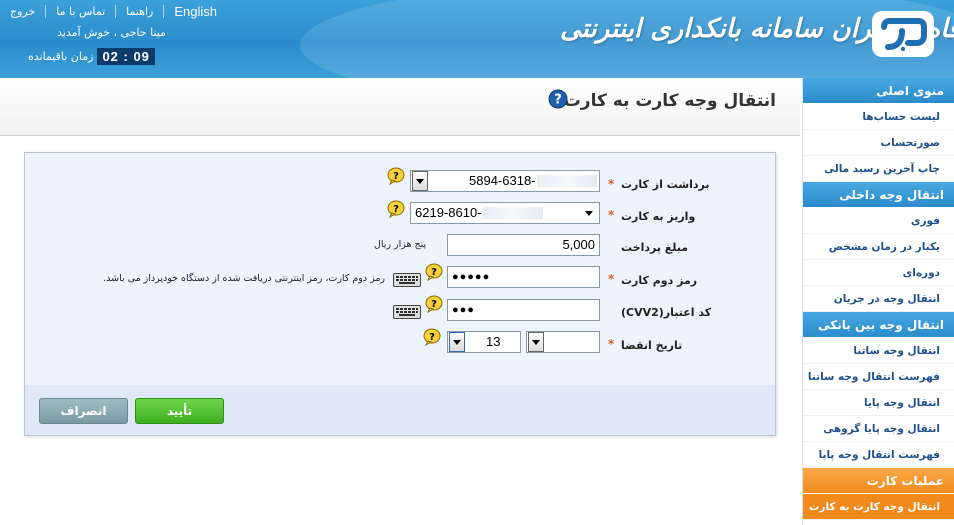 The width and height of the screenshot is (954, 525). I want to click on sidebar-item-satna: انتقال وجه ساتنا, so click(878, 351).